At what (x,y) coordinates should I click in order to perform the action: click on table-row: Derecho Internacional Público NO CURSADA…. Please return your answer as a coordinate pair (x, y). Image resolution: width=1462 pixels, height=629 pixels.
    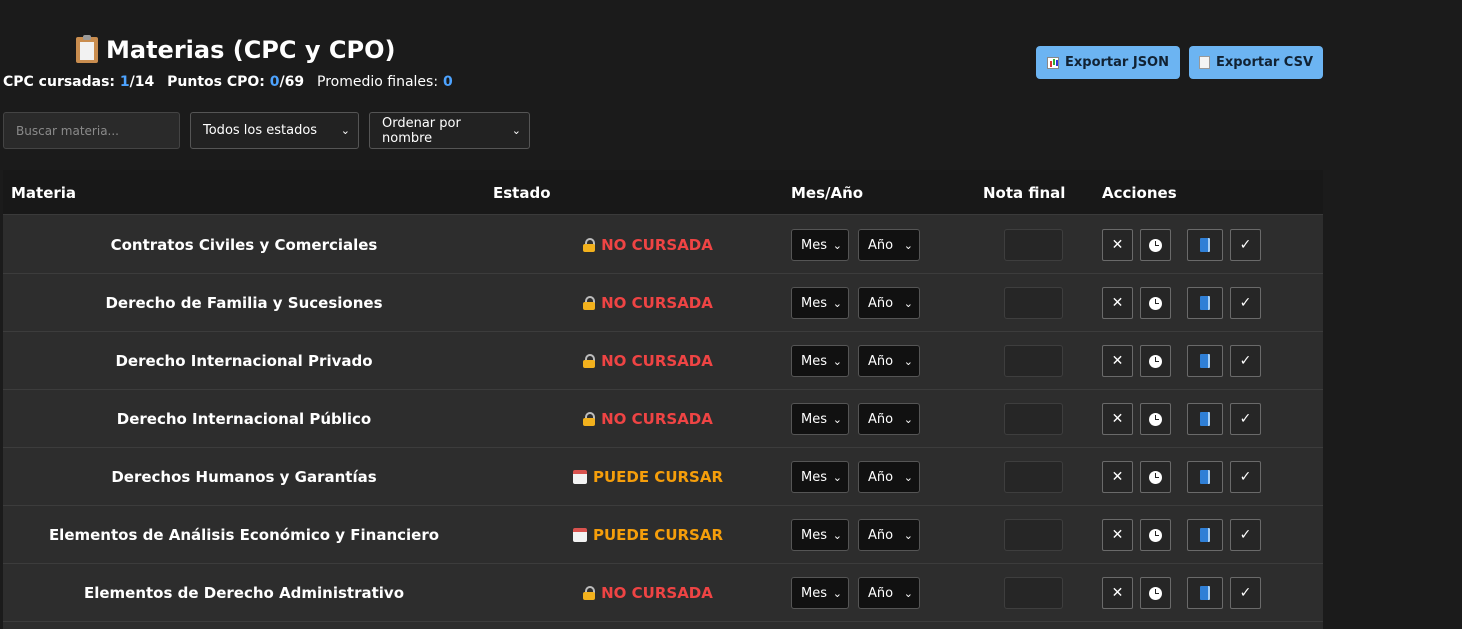
    Looking at the image, I should click on (663, 419).